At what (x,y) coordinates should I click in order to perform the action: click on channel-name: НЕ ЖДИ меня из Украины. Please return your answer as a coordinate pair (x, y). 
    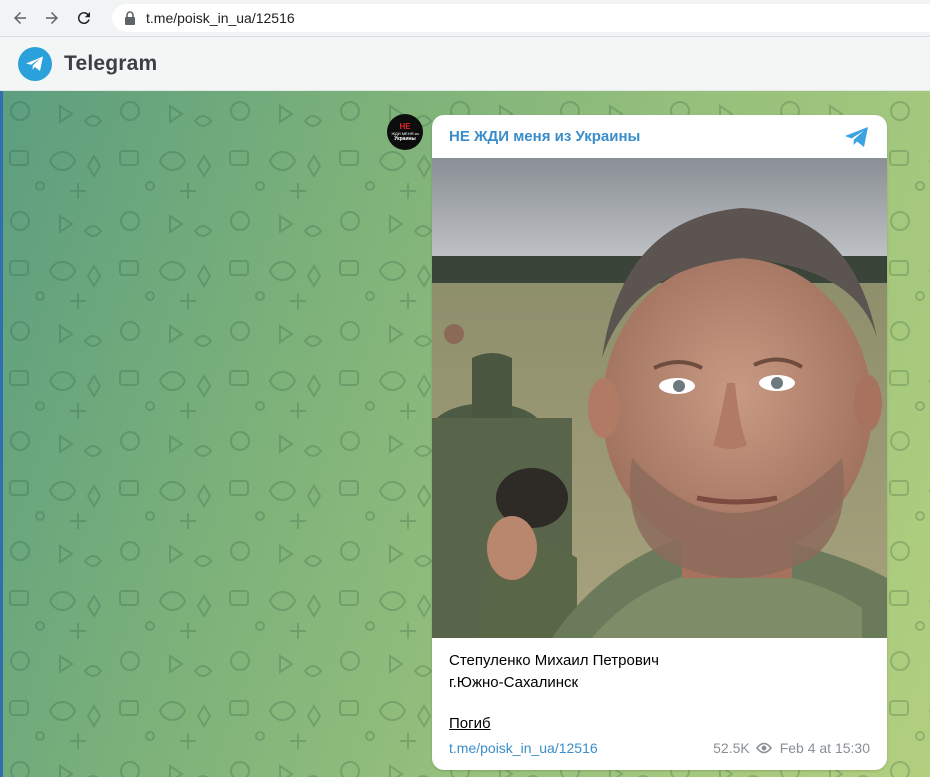
    Looking at the image, I should click on (544, 136).